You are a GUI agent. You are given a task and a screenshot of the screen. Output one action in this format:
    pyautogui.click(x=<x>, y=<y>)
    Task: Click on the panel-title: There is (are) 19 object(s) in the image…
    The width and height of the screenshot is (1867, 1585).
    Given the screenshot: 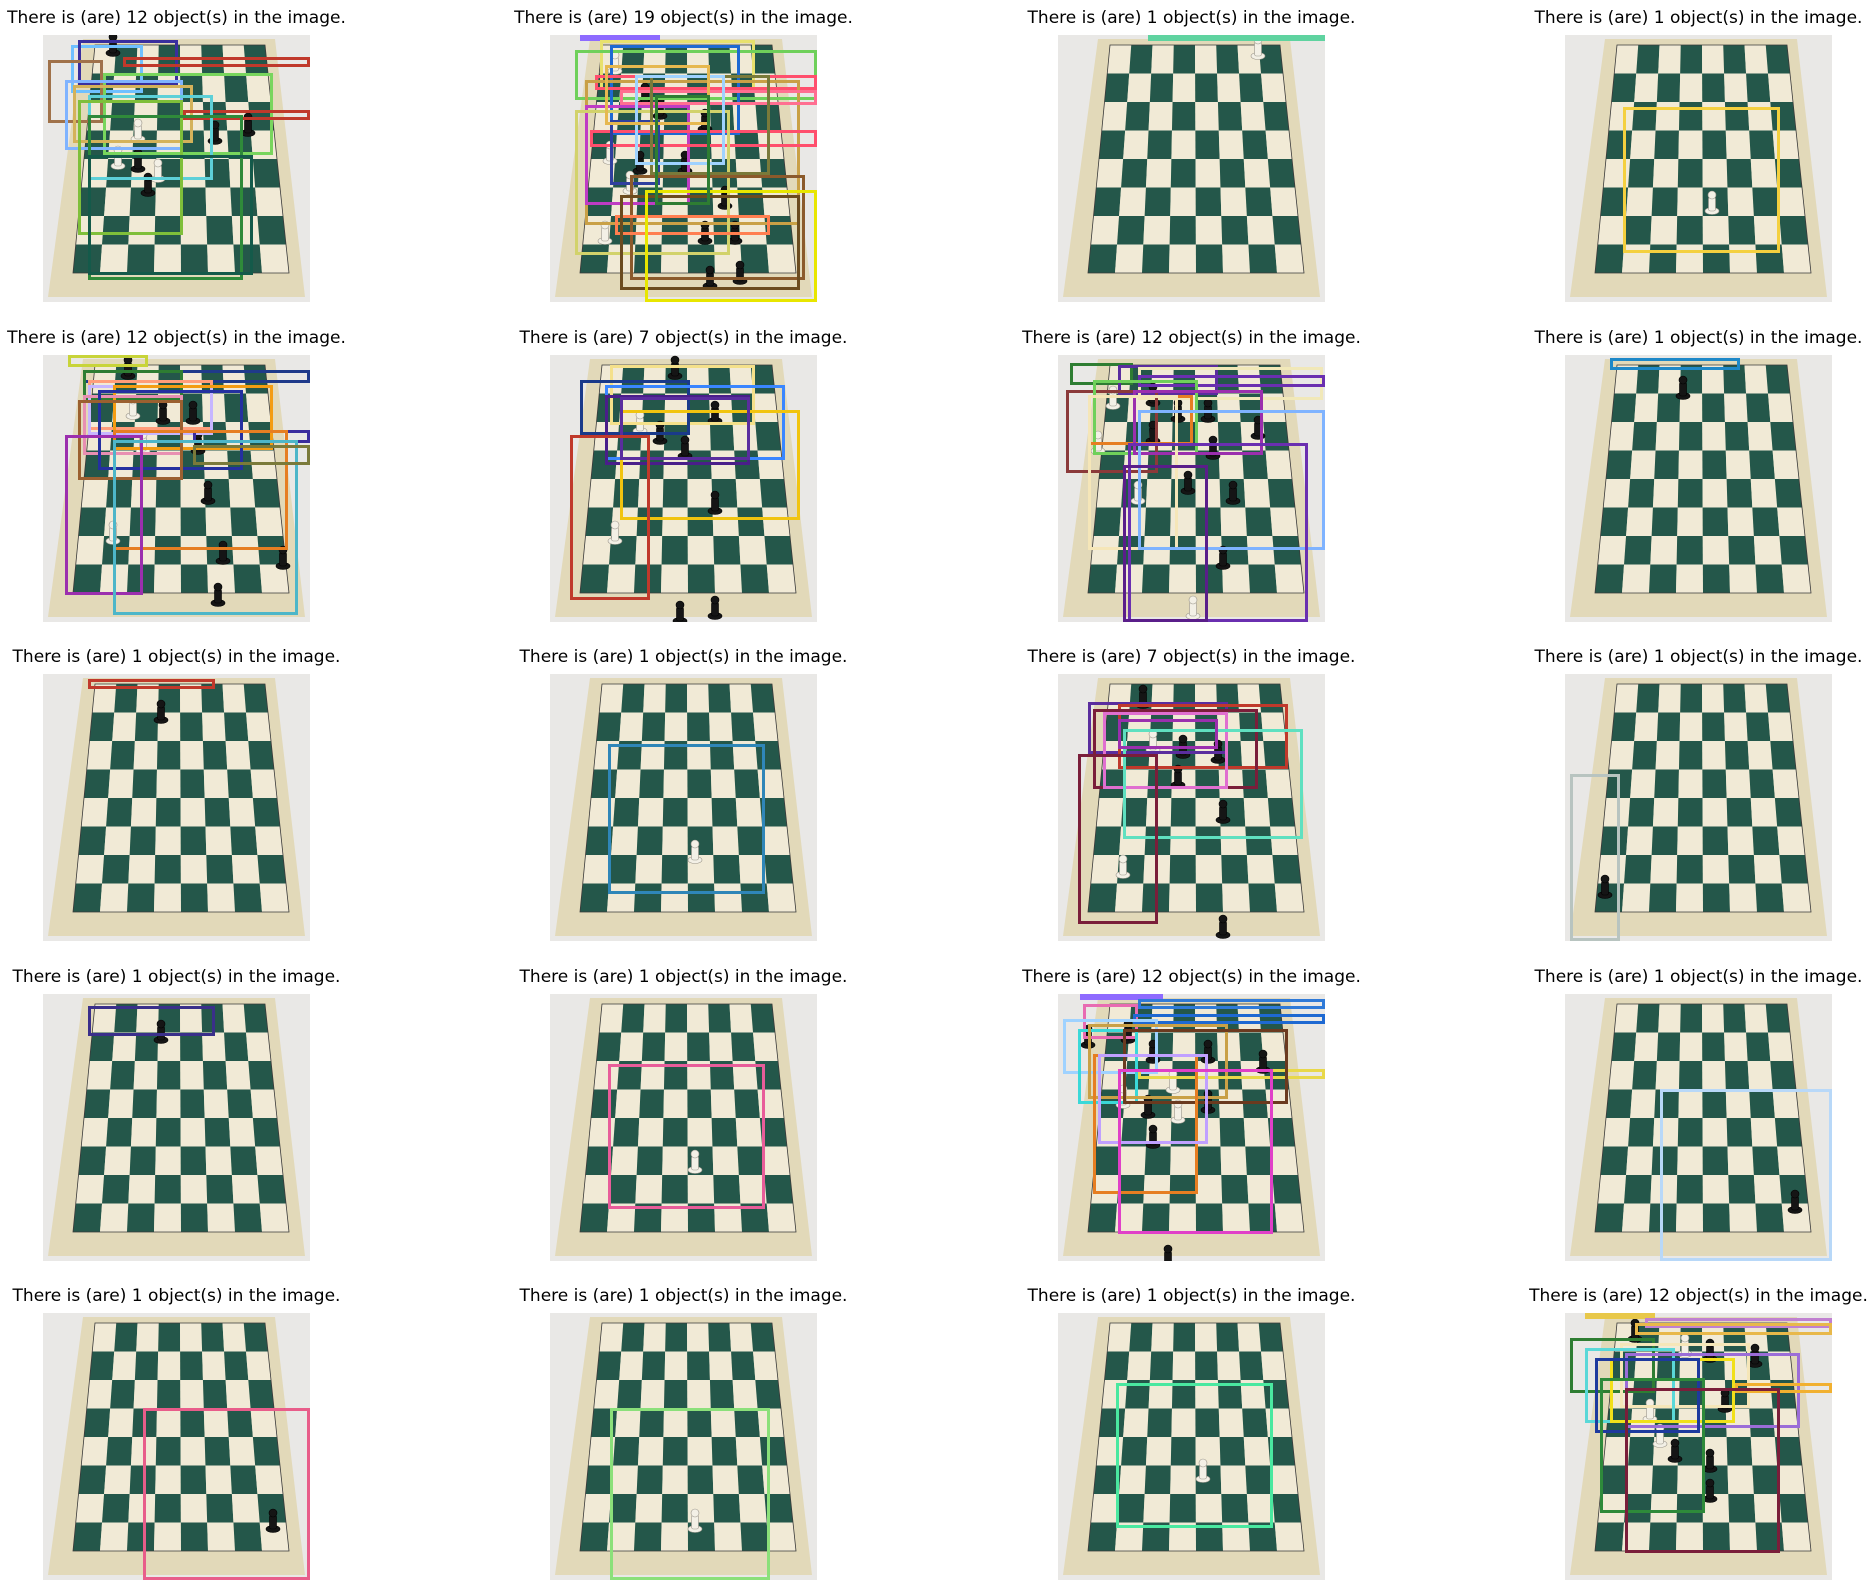 What is the action you would take?
    pyautogui.click(x=683, y=18)
    